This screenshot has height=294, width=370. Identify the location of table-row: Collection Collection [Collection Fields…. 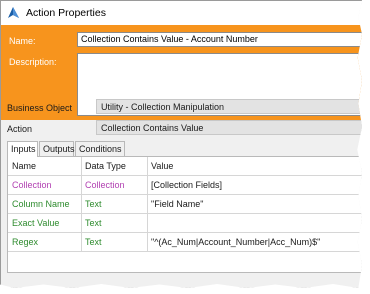
(185, 185).